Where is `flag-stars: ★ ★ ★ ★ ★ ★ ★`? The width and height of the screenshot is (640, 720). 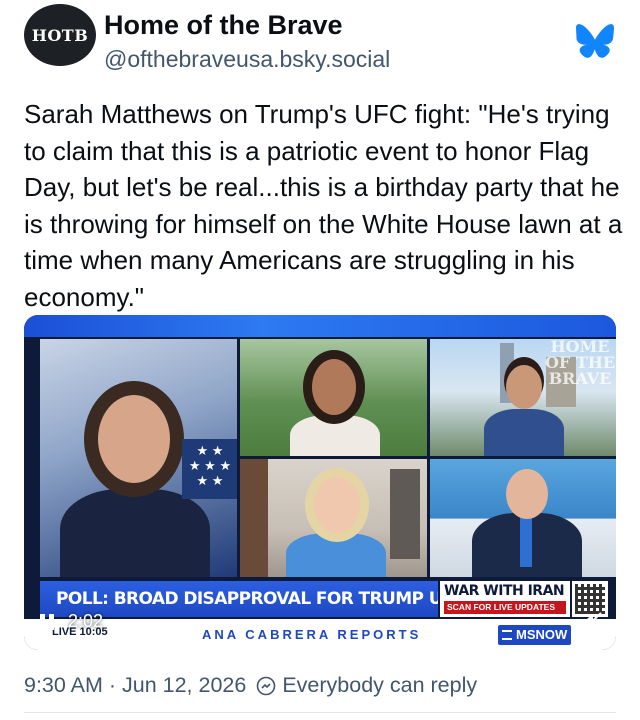
flag-stars: ★ ★ ★ ★ ★ ★ ★ is located at coordinates (209, 469).